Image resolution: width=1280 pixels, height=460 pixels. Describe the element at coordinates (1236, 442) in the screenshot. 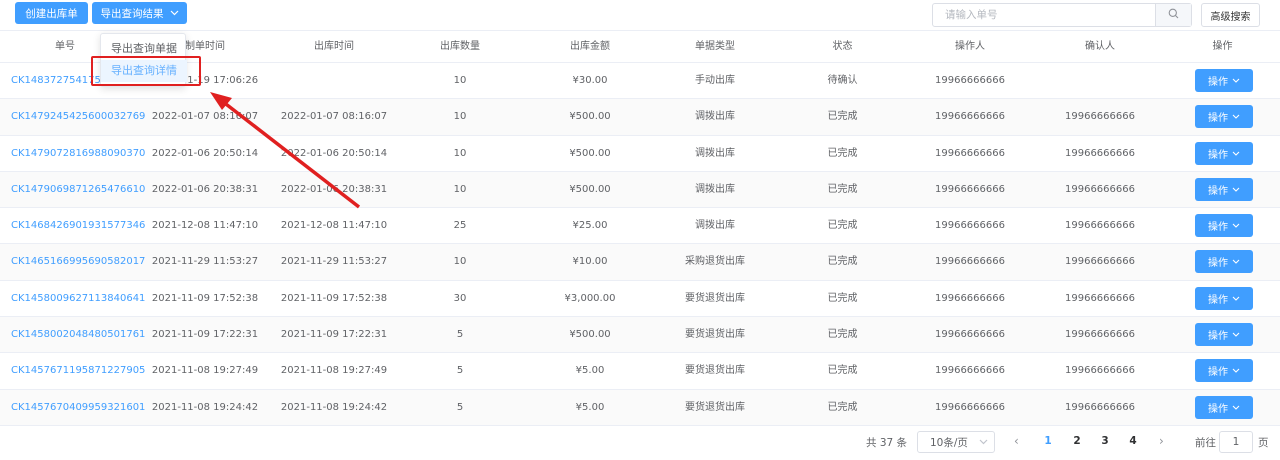

I see `goto-page-input: 1` at that location.